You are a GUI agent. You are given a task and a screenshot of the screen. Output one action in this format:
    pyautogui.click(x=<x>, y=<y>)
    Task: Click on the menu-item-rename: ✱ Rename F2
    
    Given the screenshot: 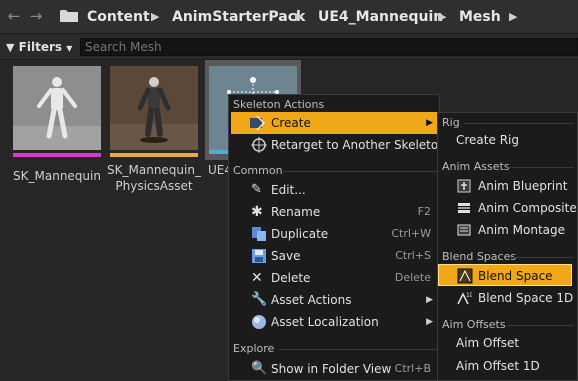 What is the action you would take?
    pyautogui.click(x=334, y=212)
    